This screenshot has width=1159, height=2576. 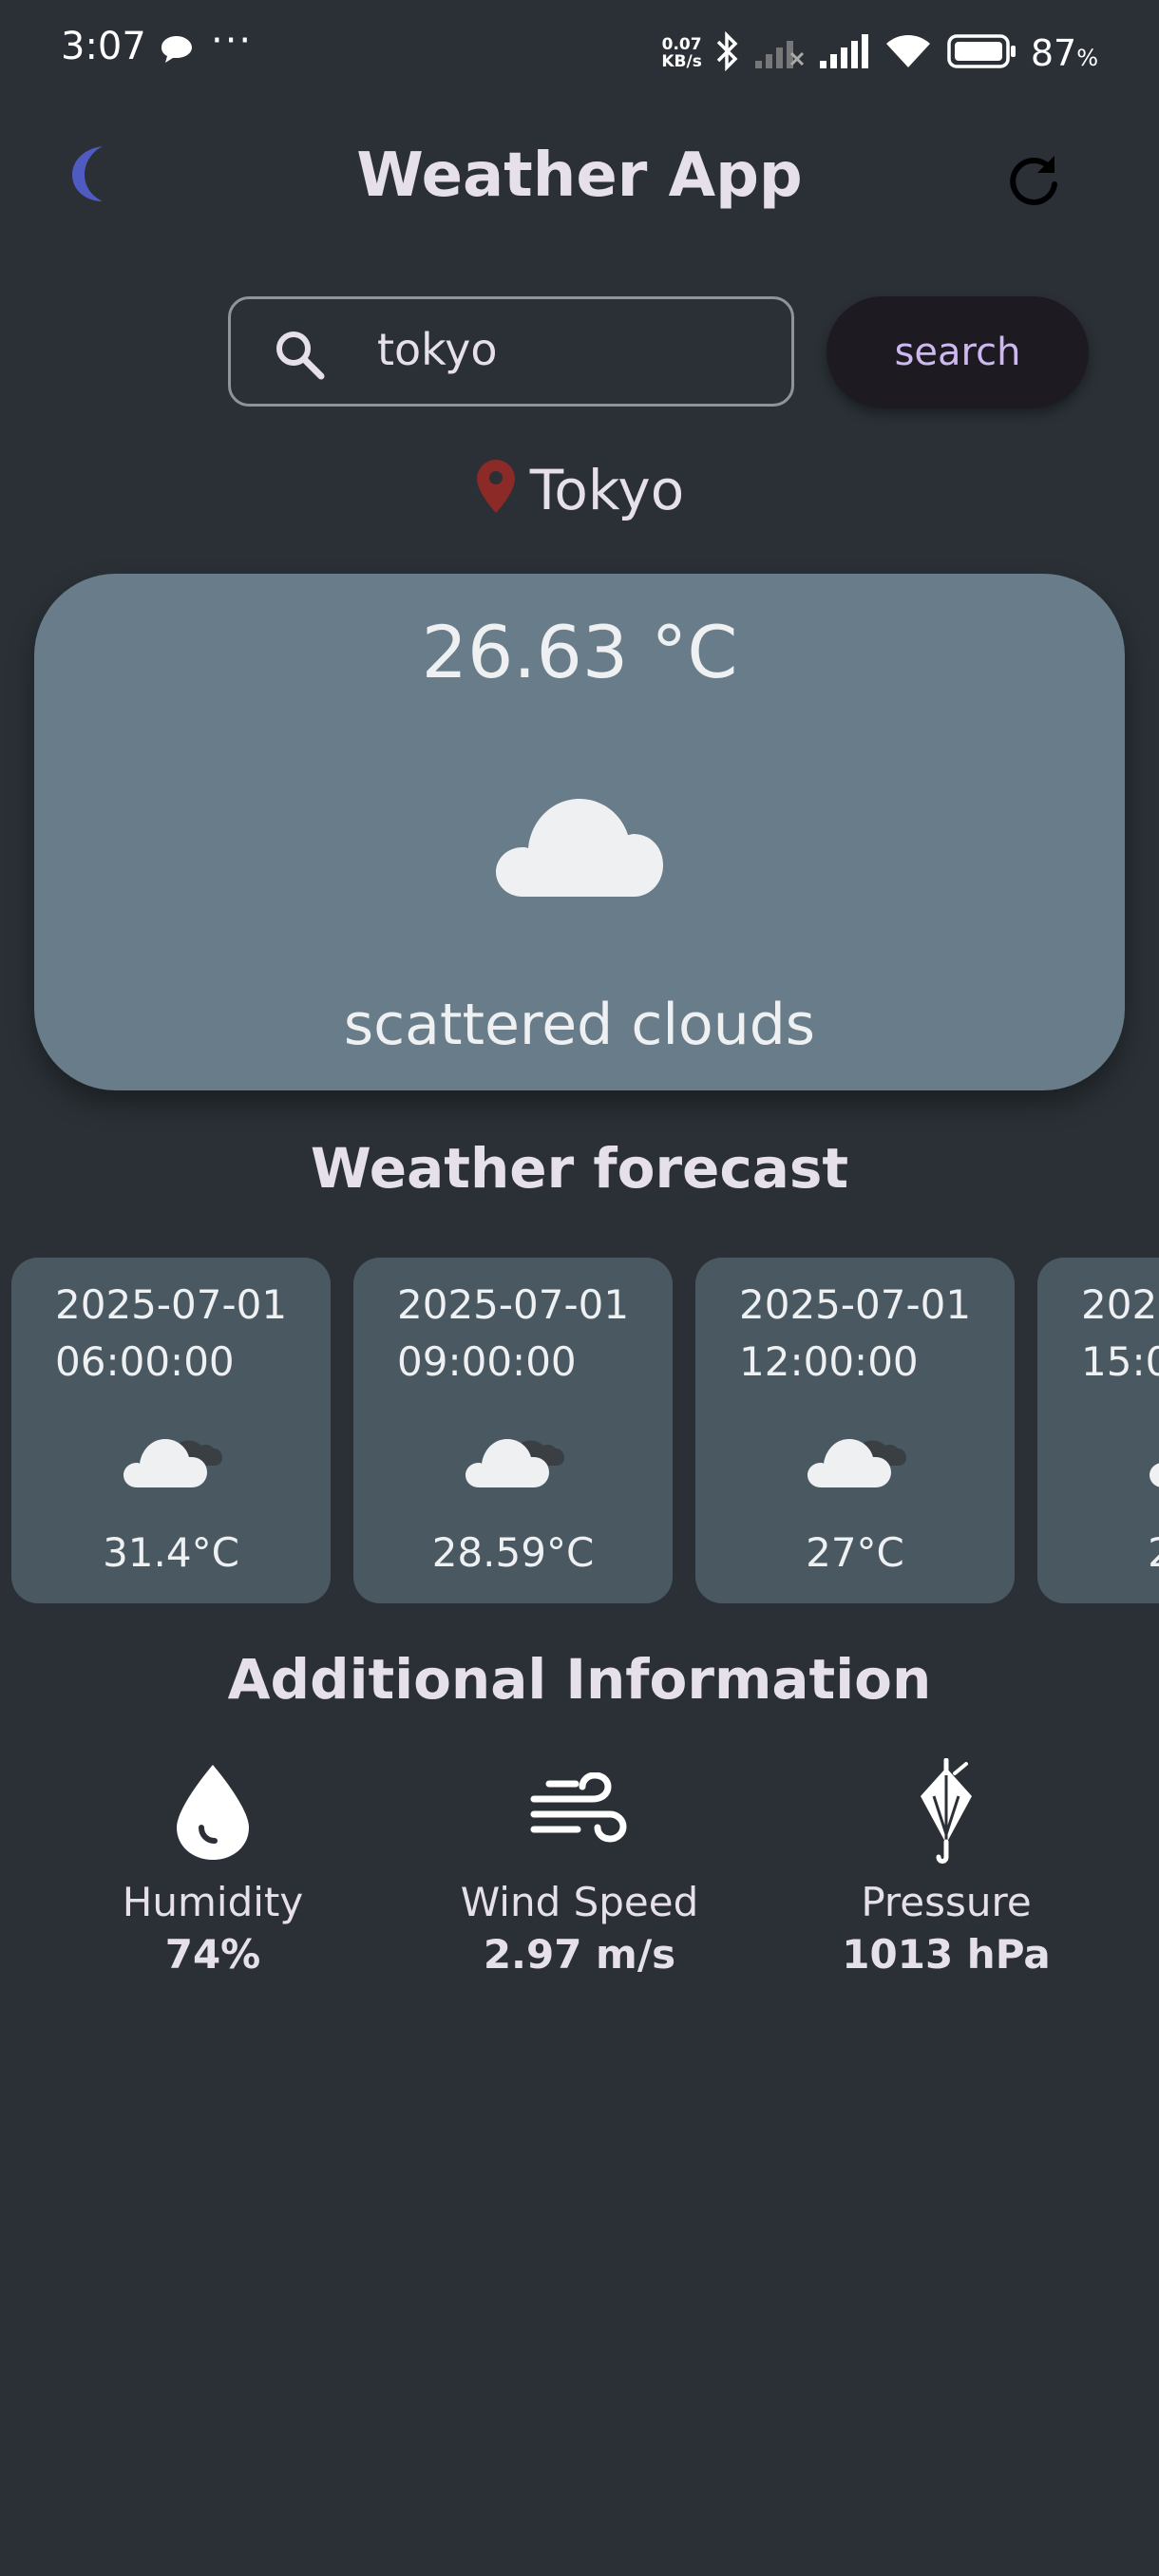 I want to click on wind-speed-info: Wind Speed 2.97 m/s, so click(x=579, y=1865).